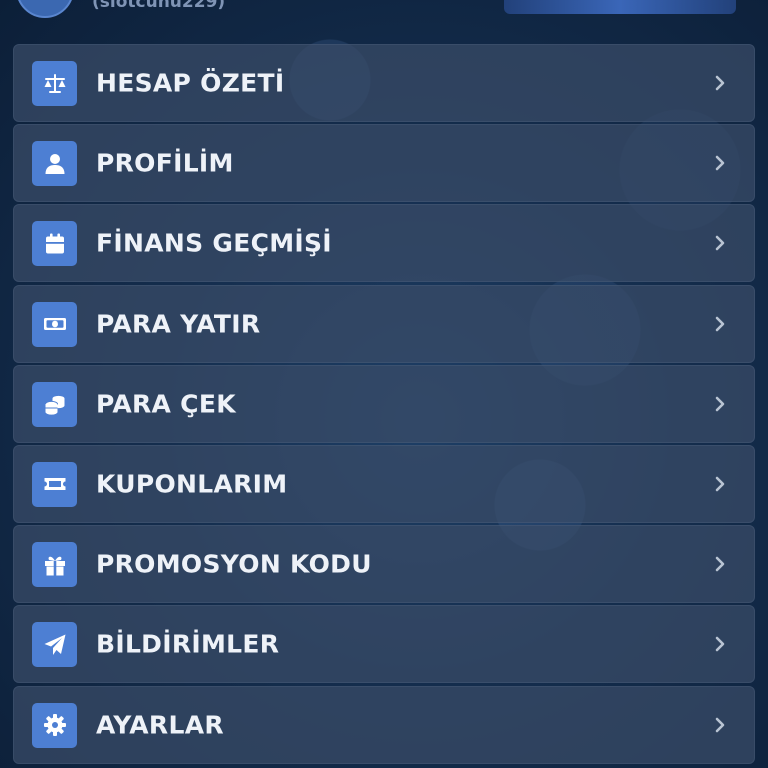 The width and height of the screenshot is (768, 768). What do you see at coordinates (178, 324) in the screenshot?
I see `menu-item-label: PARA YATIR` at bounding box center [178, 324].